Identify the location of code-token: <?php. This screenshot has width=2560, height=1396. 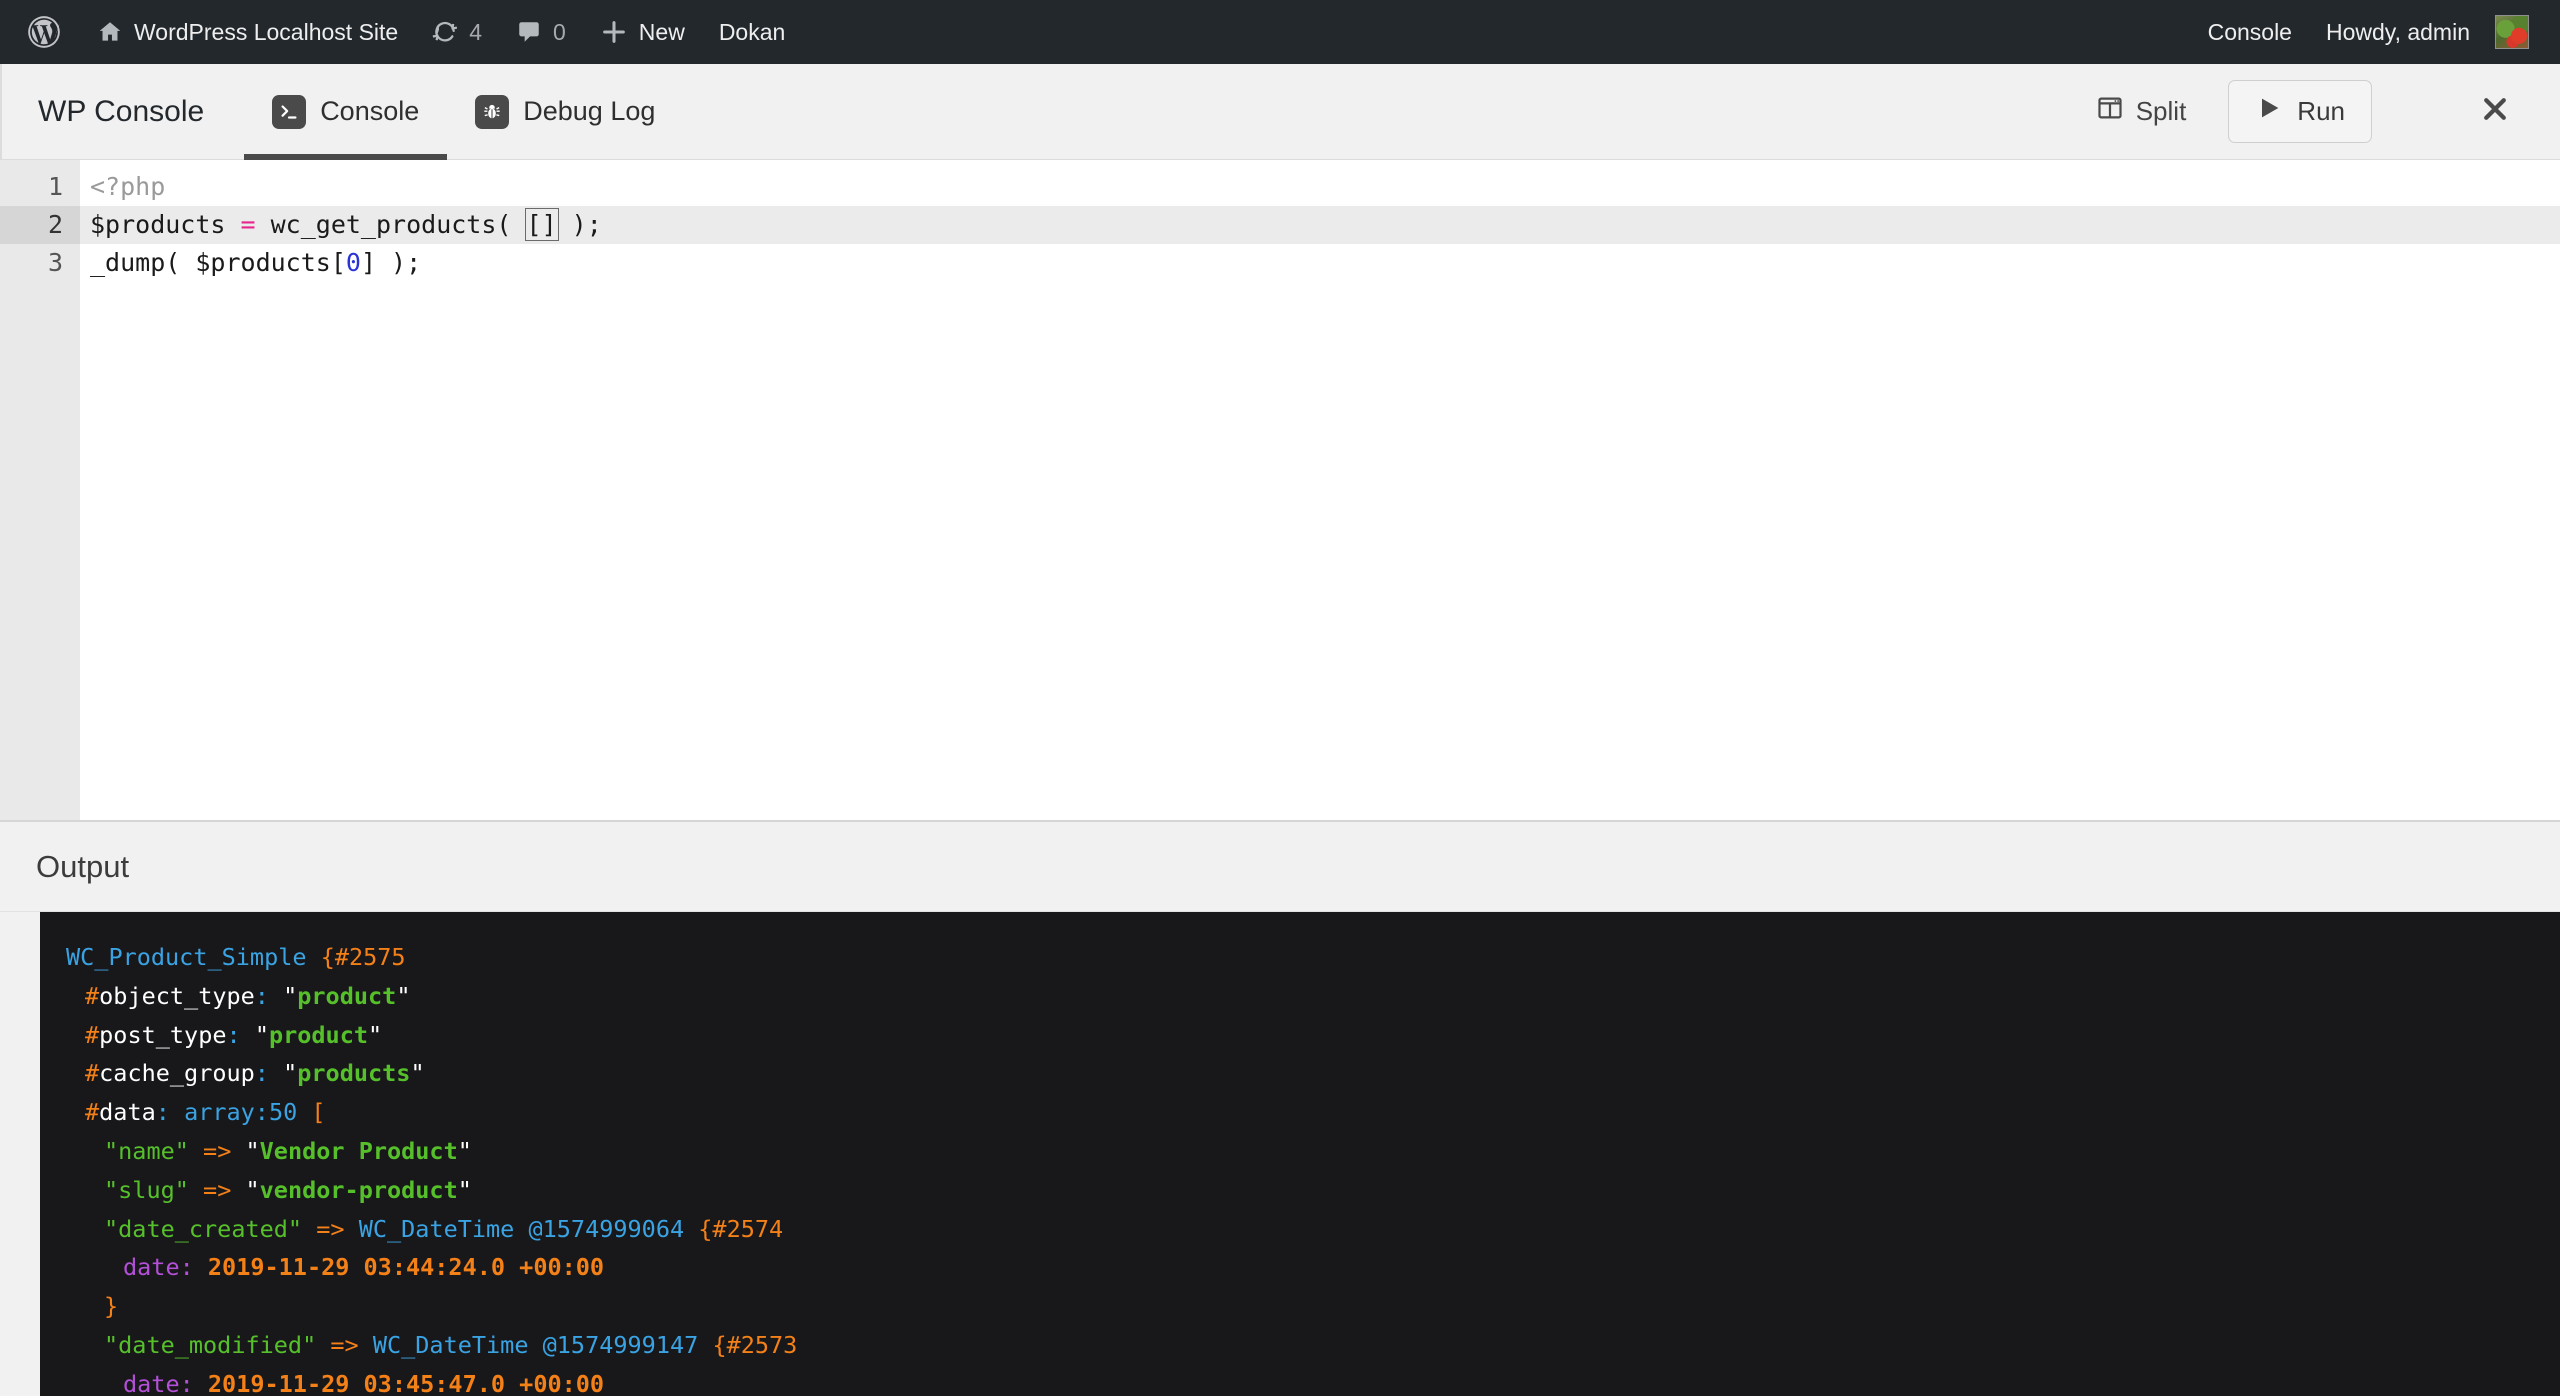
(128, 186).